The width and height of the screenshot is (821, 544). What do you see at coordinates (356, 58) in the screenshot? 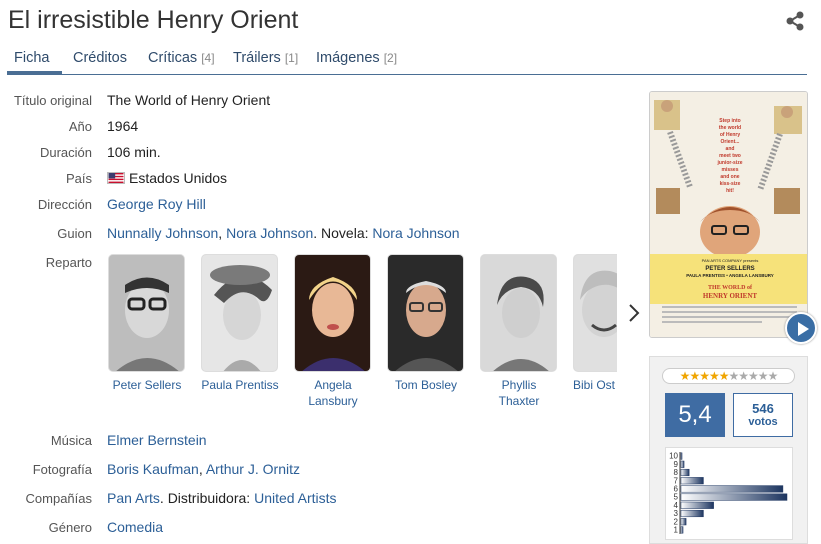
I see `tab-imagenes: Imágenes [2]` at bounding box center [356, 58].